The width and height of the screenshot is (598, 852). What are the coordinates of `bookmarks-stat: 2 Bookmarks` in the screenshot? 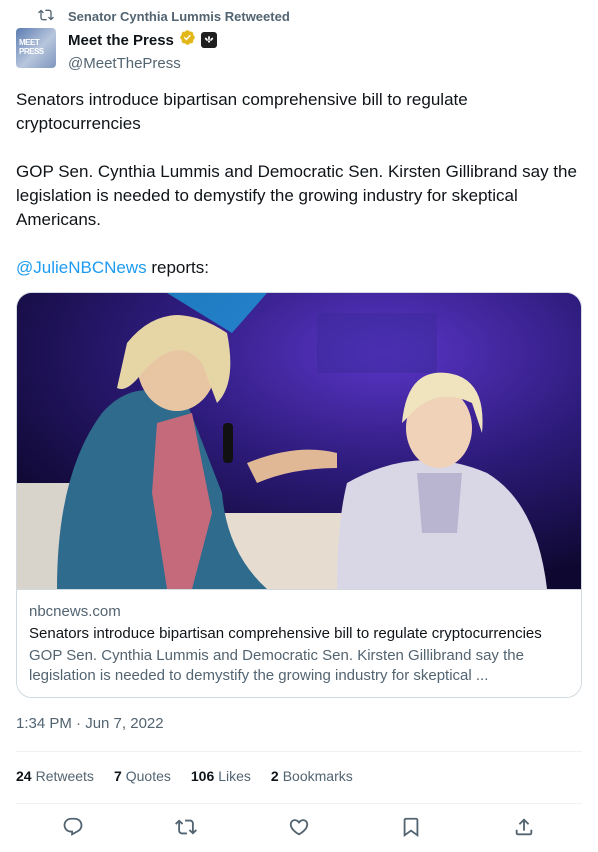 It's located at (312, 776).